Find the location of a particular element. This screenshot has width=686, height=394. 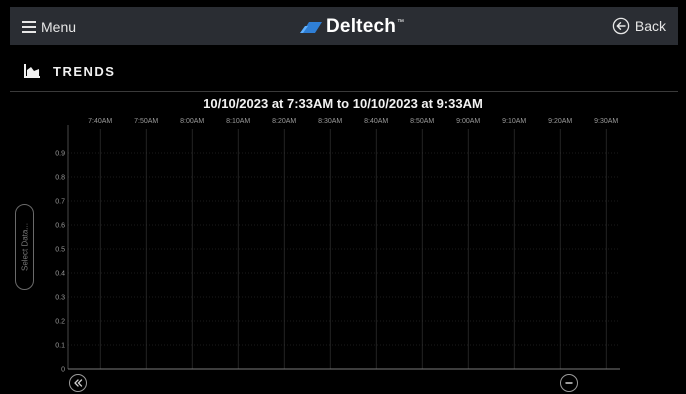

x-tick-label: 9:30AM is located at coordinates (606, 121).